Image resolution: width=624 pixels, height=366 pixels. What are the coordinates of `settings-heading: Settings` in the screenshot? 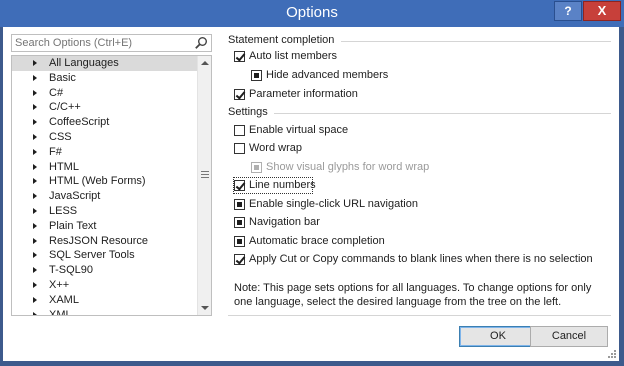 It's located at (248, 112).